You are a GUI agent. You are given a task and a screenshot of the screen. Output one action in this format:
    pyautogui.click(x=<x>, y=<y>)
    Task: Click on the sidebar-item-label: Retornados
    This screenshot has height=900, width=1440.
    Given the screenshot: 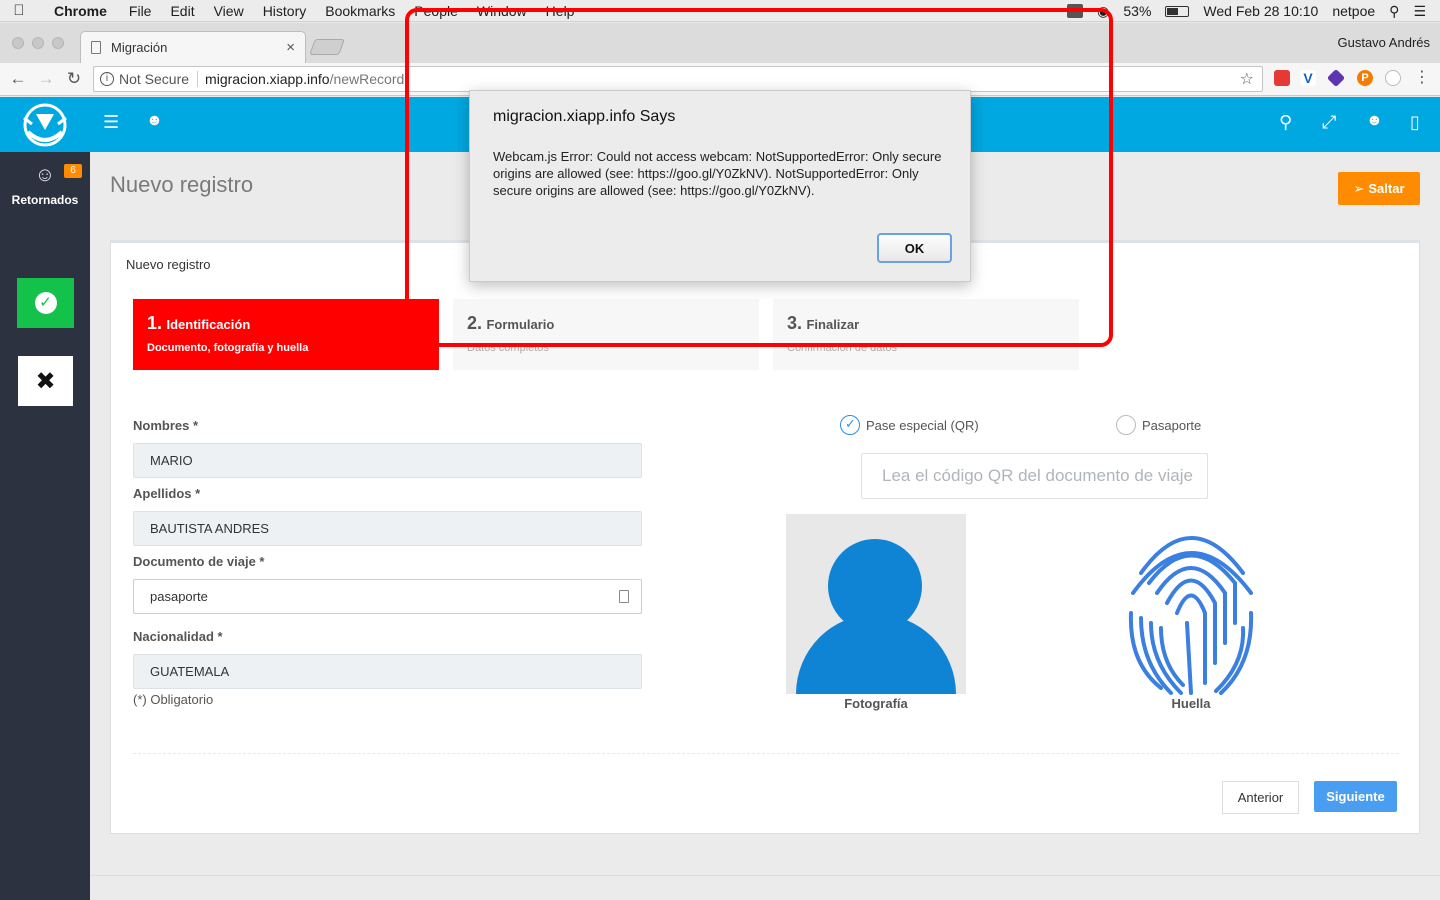 What is the action you would take?
    pyautogui.click(x=45, y=200)
    